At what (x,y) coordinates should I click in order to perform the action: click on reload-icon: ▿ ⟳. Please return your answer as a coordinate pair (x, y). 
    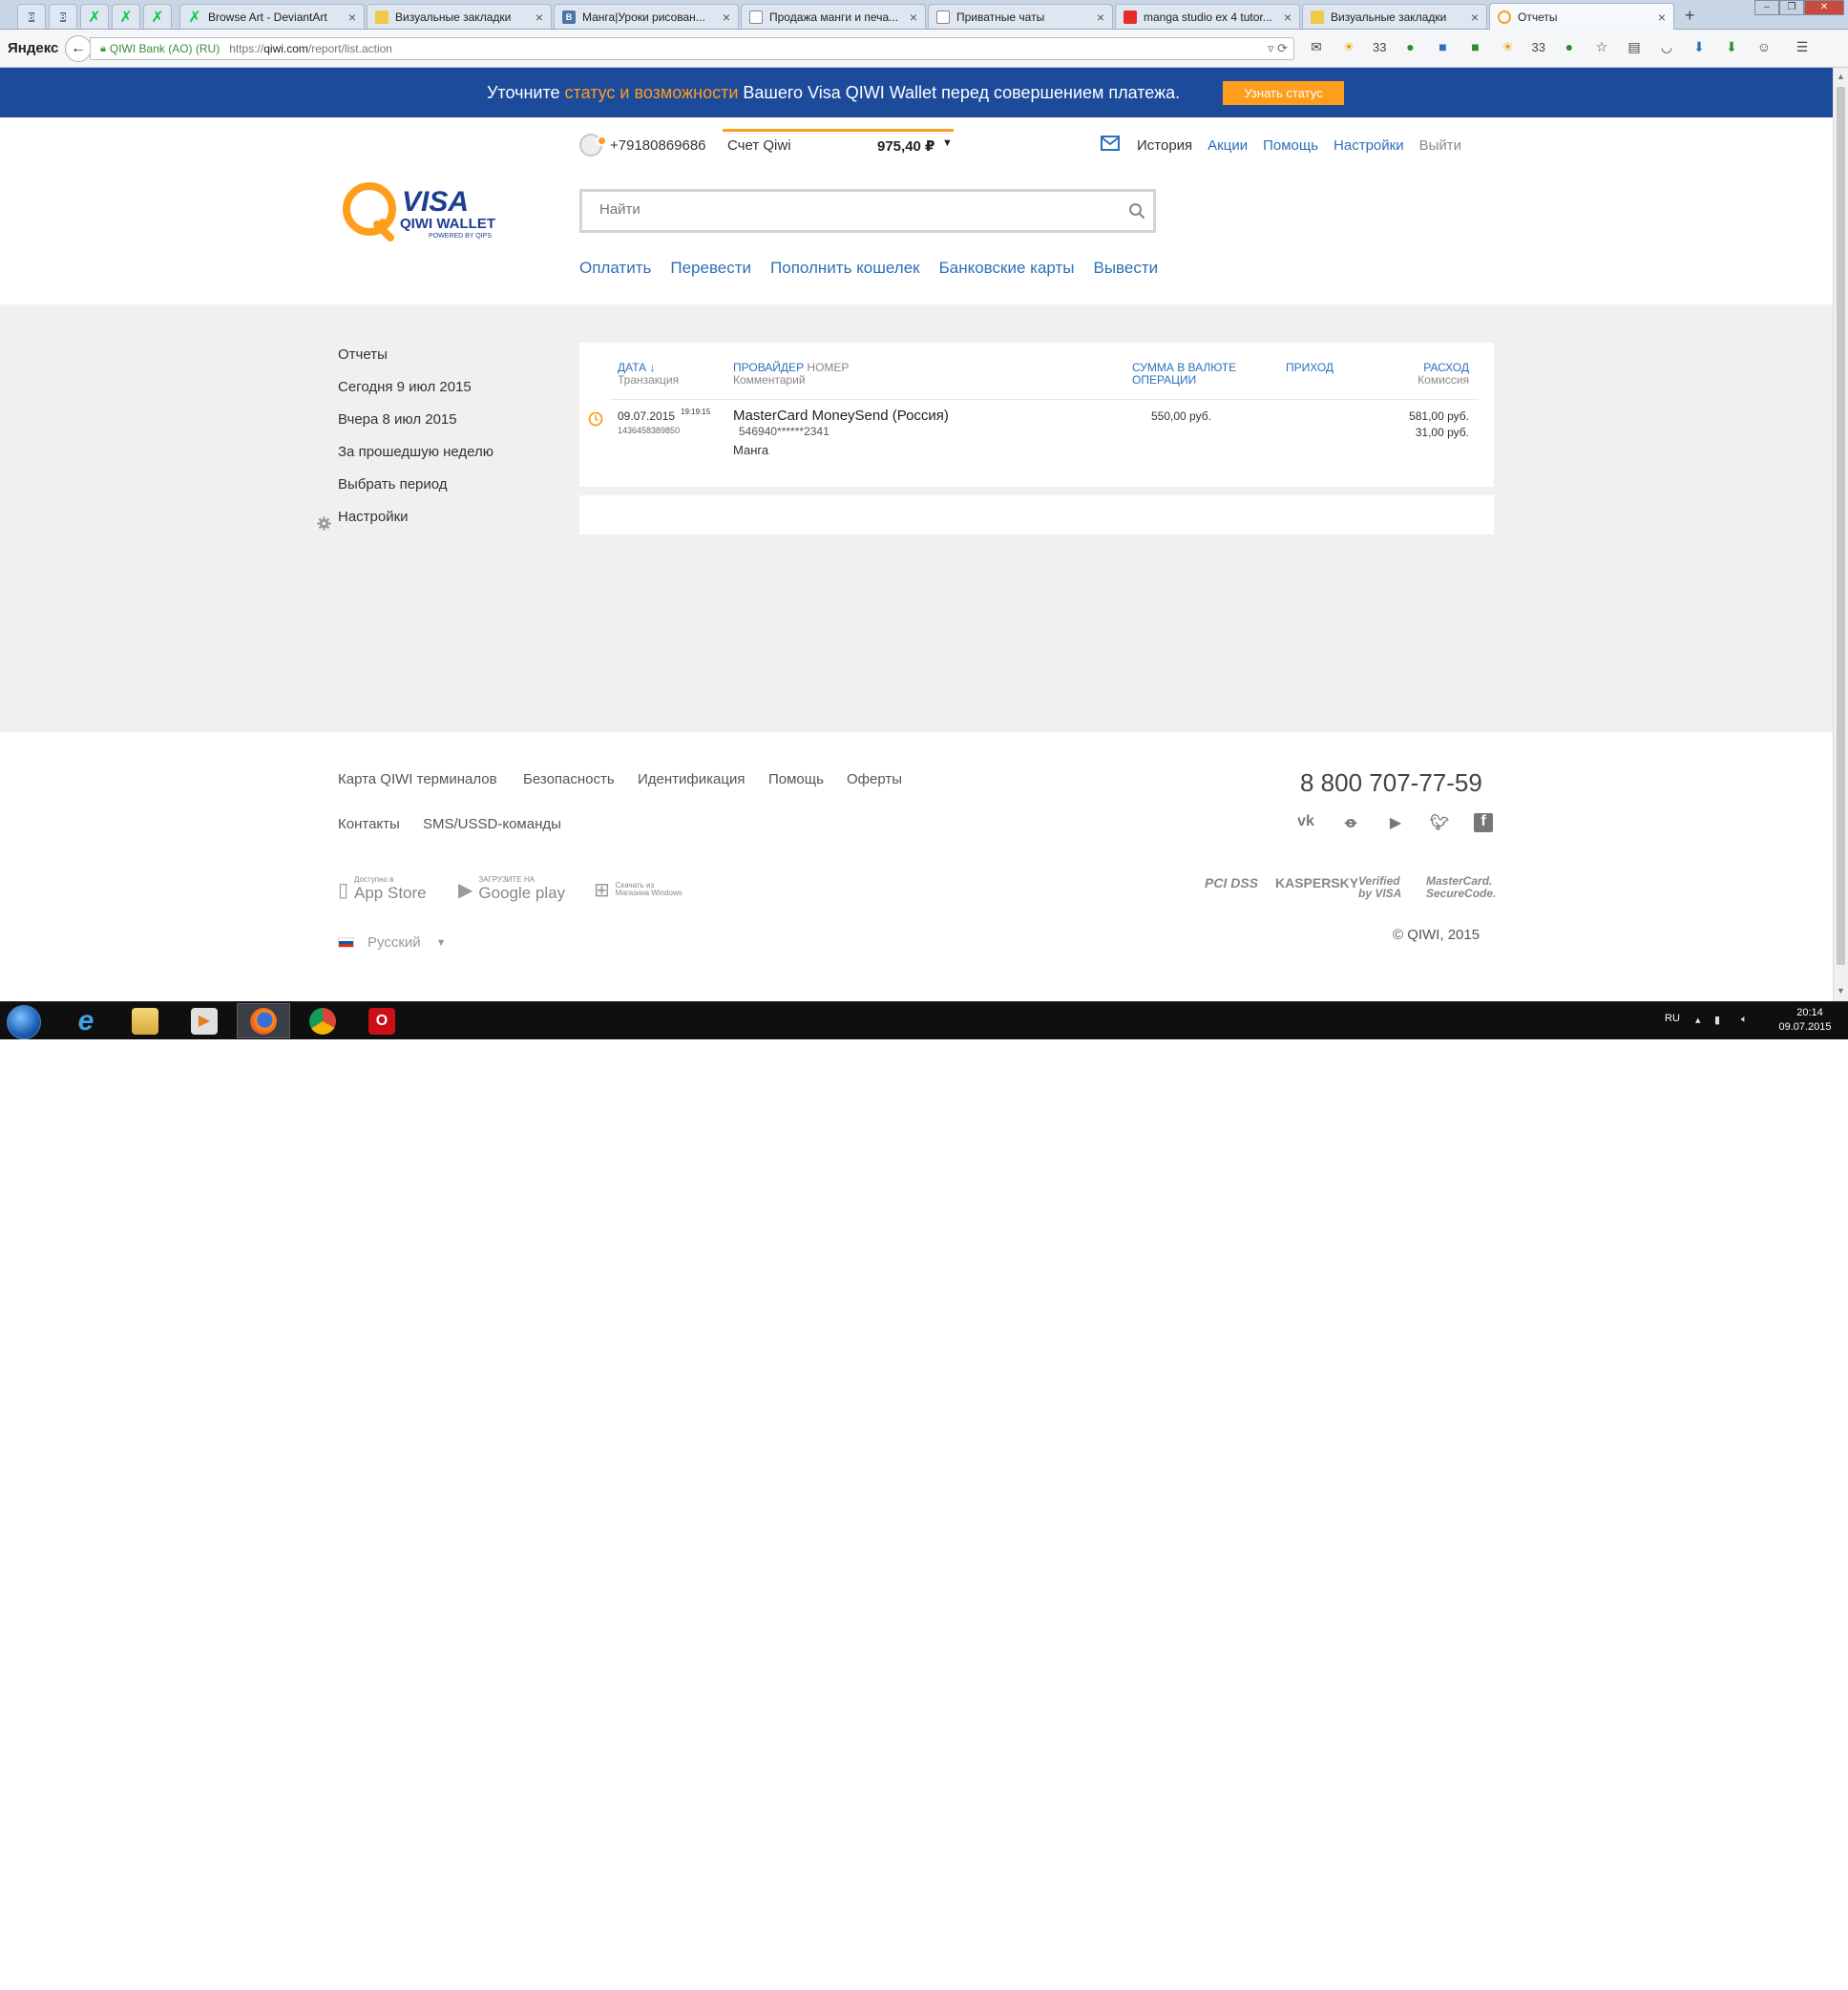
    Looking at the image, I should click on (1278, 48).